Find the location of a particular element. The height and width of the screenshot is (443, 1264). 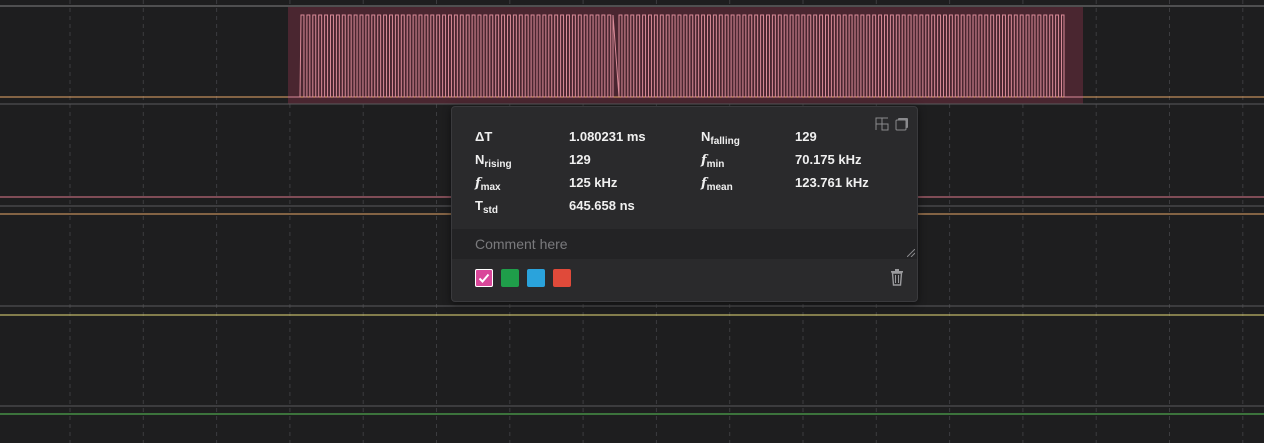

measure-label: fmax is located at coordinates (488, 184).